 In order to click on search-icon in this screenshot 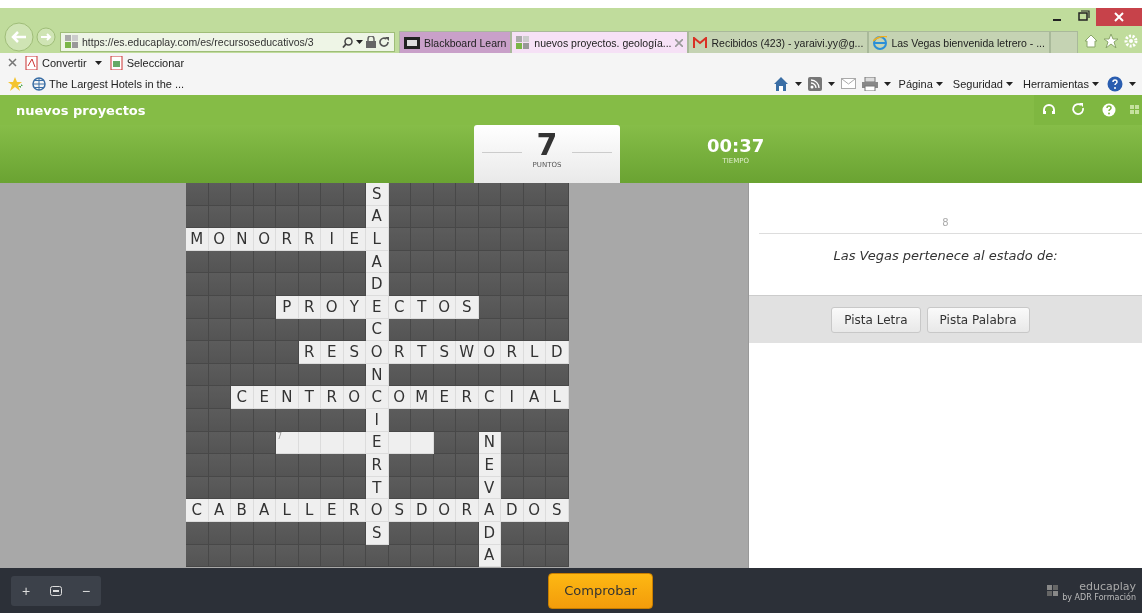, I will do `click(347, 42)`.